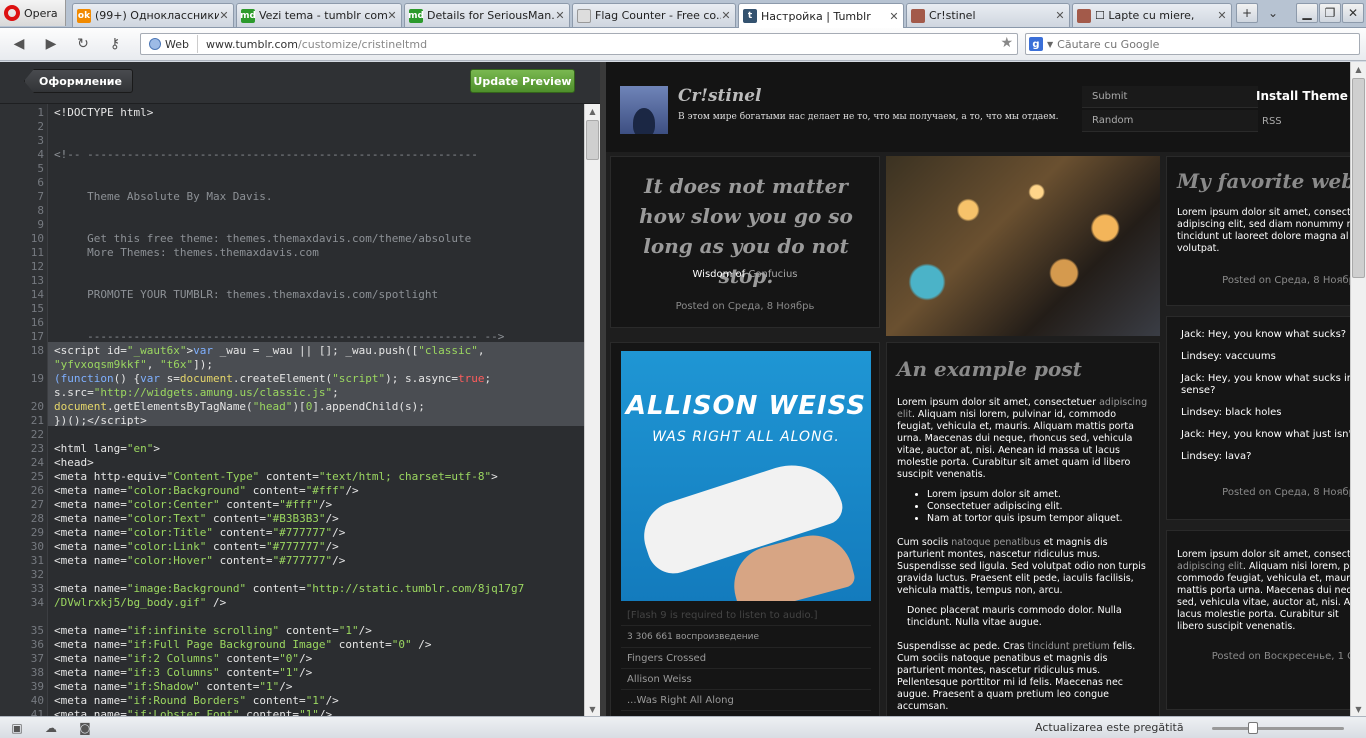 The width and height of the screenshot is (1366, 738). Describe the element at coordinates (17, 728) in the screenshot. I see `panel-toggle-icon: ▣` at that location.